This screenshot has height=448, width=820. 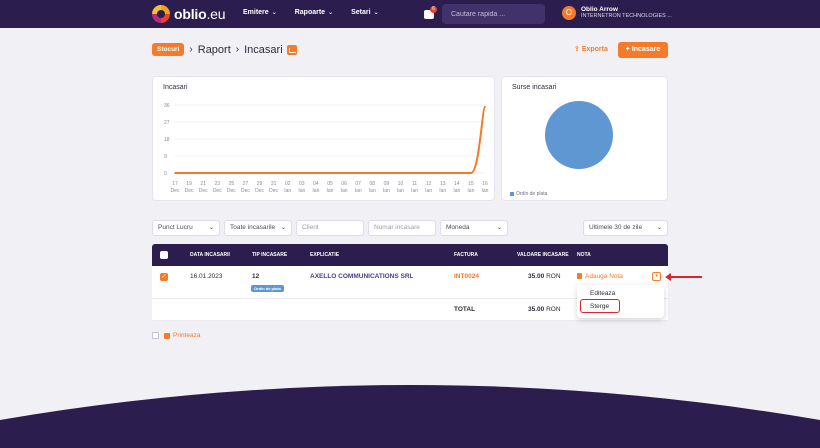 What do you see at coordinates (584, 255) in the screenshot?
I see `col-nota: NOTA` at bounding box center [584, 255].